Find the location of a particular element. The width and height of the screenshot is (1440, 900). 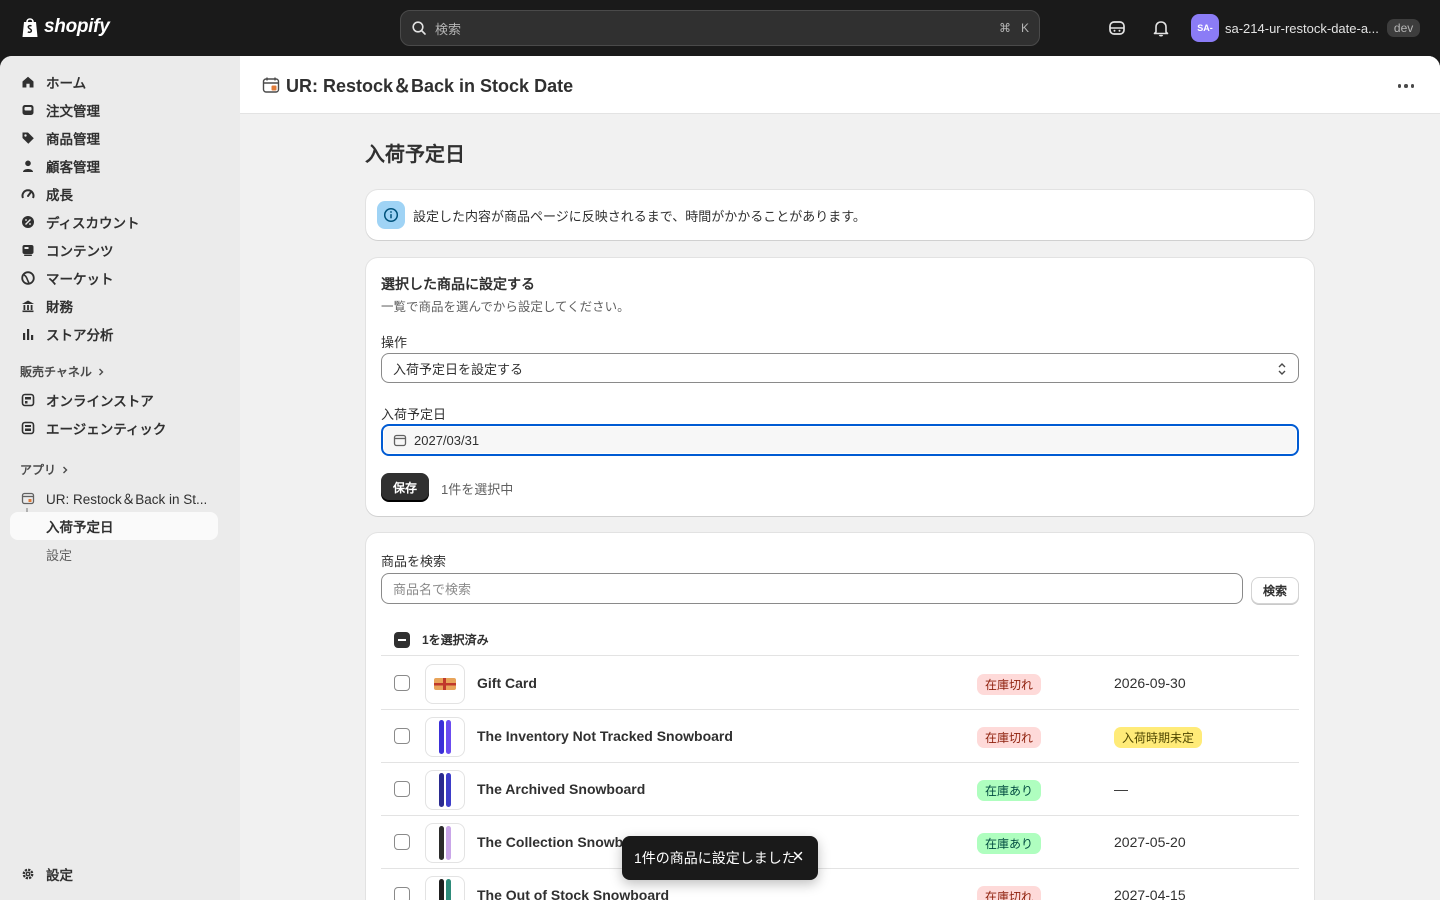

bulk-card-subheading: 一覧で商品を選んでから設定してください。 is located at coordinates (505, 307).